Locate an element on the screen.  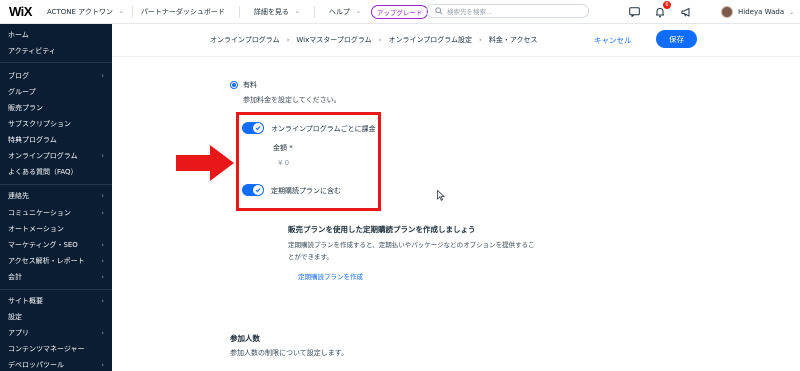
paid-description: 参加料金を設定してください。 is located at coordinates (292, 100).